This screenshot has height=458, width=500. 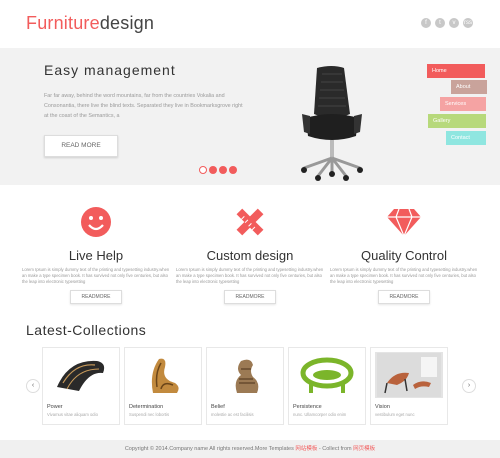 What do you see at coordinates (335, 449) in the screenshot?
I see `footer-collect-text: - Collect from` at bounding box center [335, 449].